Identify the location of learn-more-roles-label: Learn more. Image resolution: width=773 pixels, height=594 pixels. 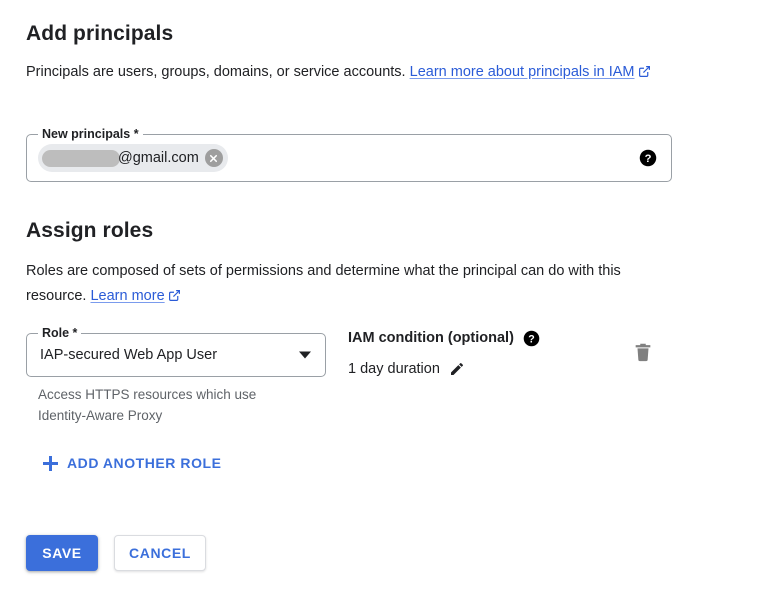
(127, 296).